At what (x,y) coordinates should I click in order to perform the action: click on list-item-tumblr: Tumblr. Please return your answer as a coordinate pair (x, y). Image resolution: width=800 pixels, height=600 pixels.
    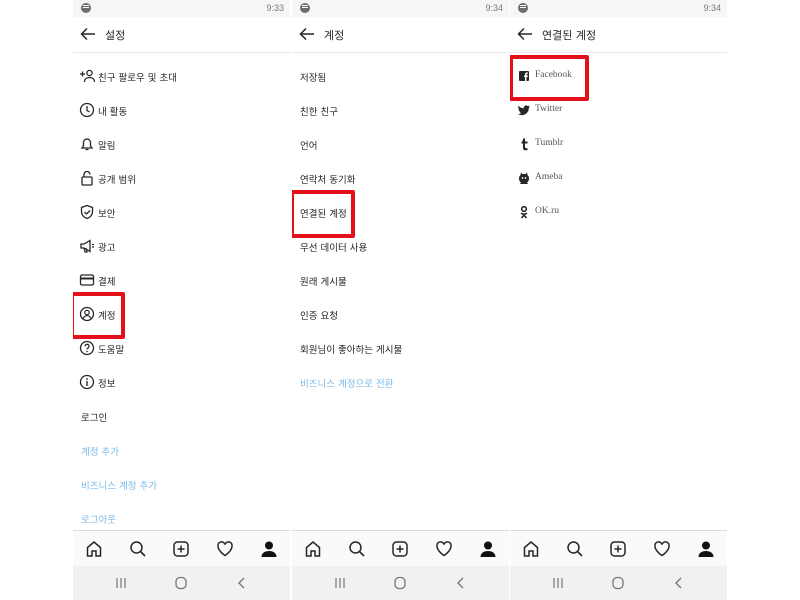
    Looking at the image, I should click on (618, 145).